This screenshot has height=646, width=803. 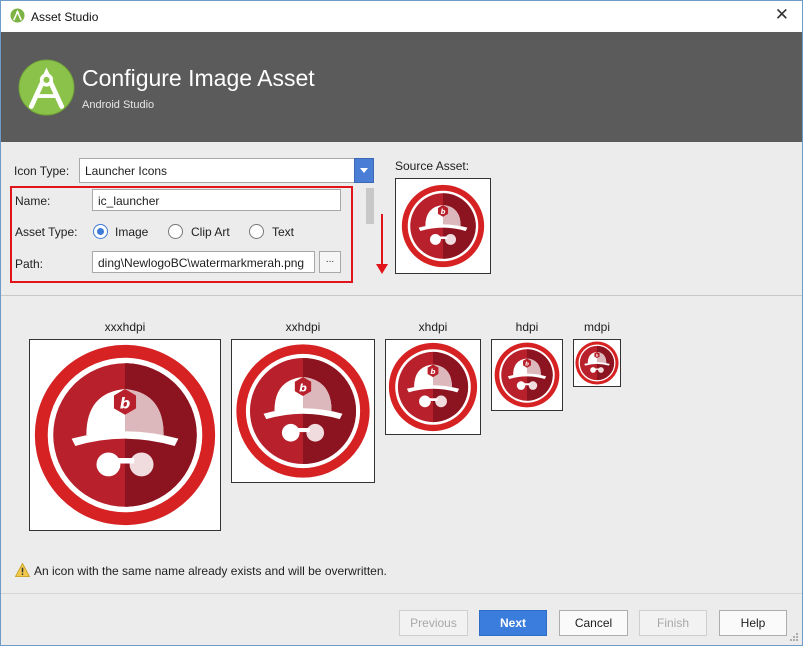 I want to click on chevron-down-icon, so click(x=364, y=170).